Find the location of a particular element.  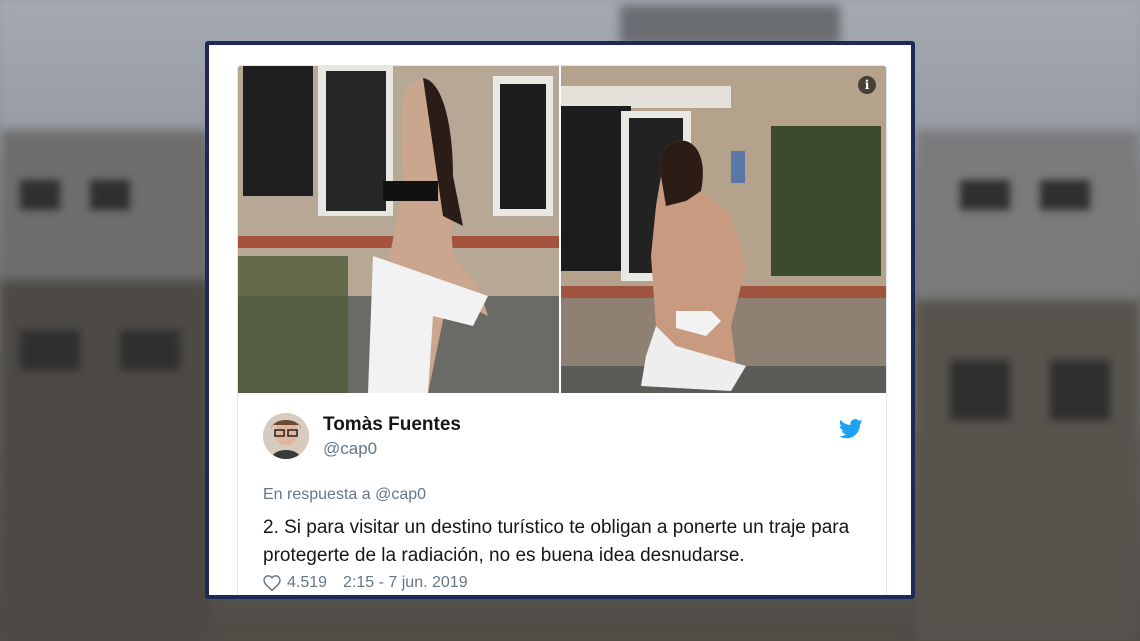

tweet-timestamp: 2:15 - 7 jun. 2019 is located at coordinates (405, 583).